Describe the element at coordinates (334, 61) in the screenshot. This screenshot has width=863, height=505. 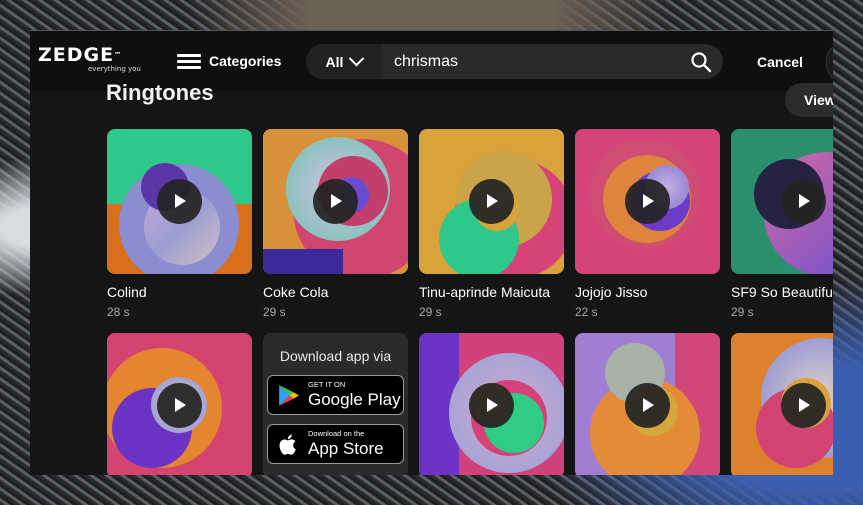
I see `filter-label: All` at that location.